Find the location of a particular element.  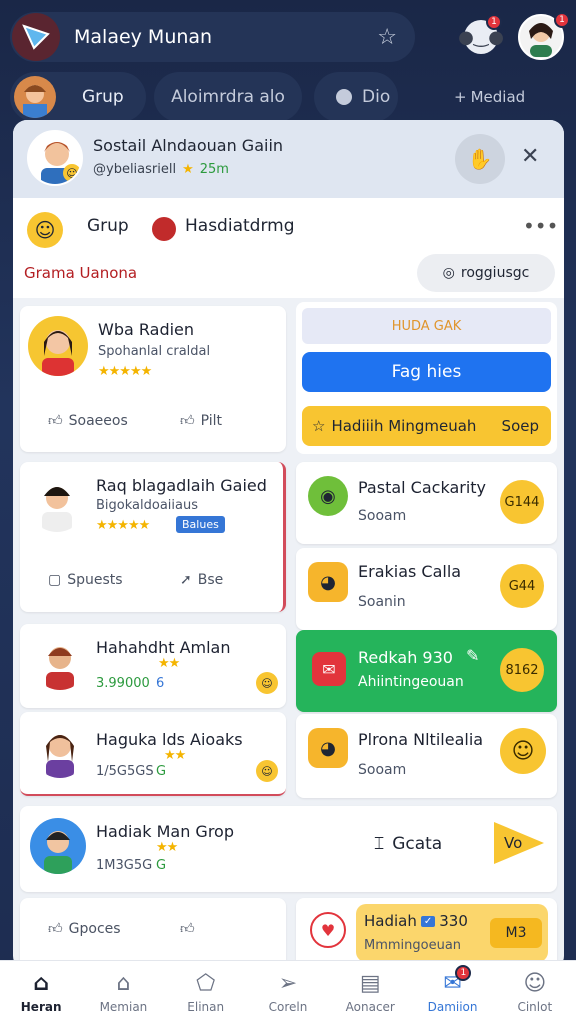

member-label: Hasdiatdrmg is located at coordinates (240, 226).